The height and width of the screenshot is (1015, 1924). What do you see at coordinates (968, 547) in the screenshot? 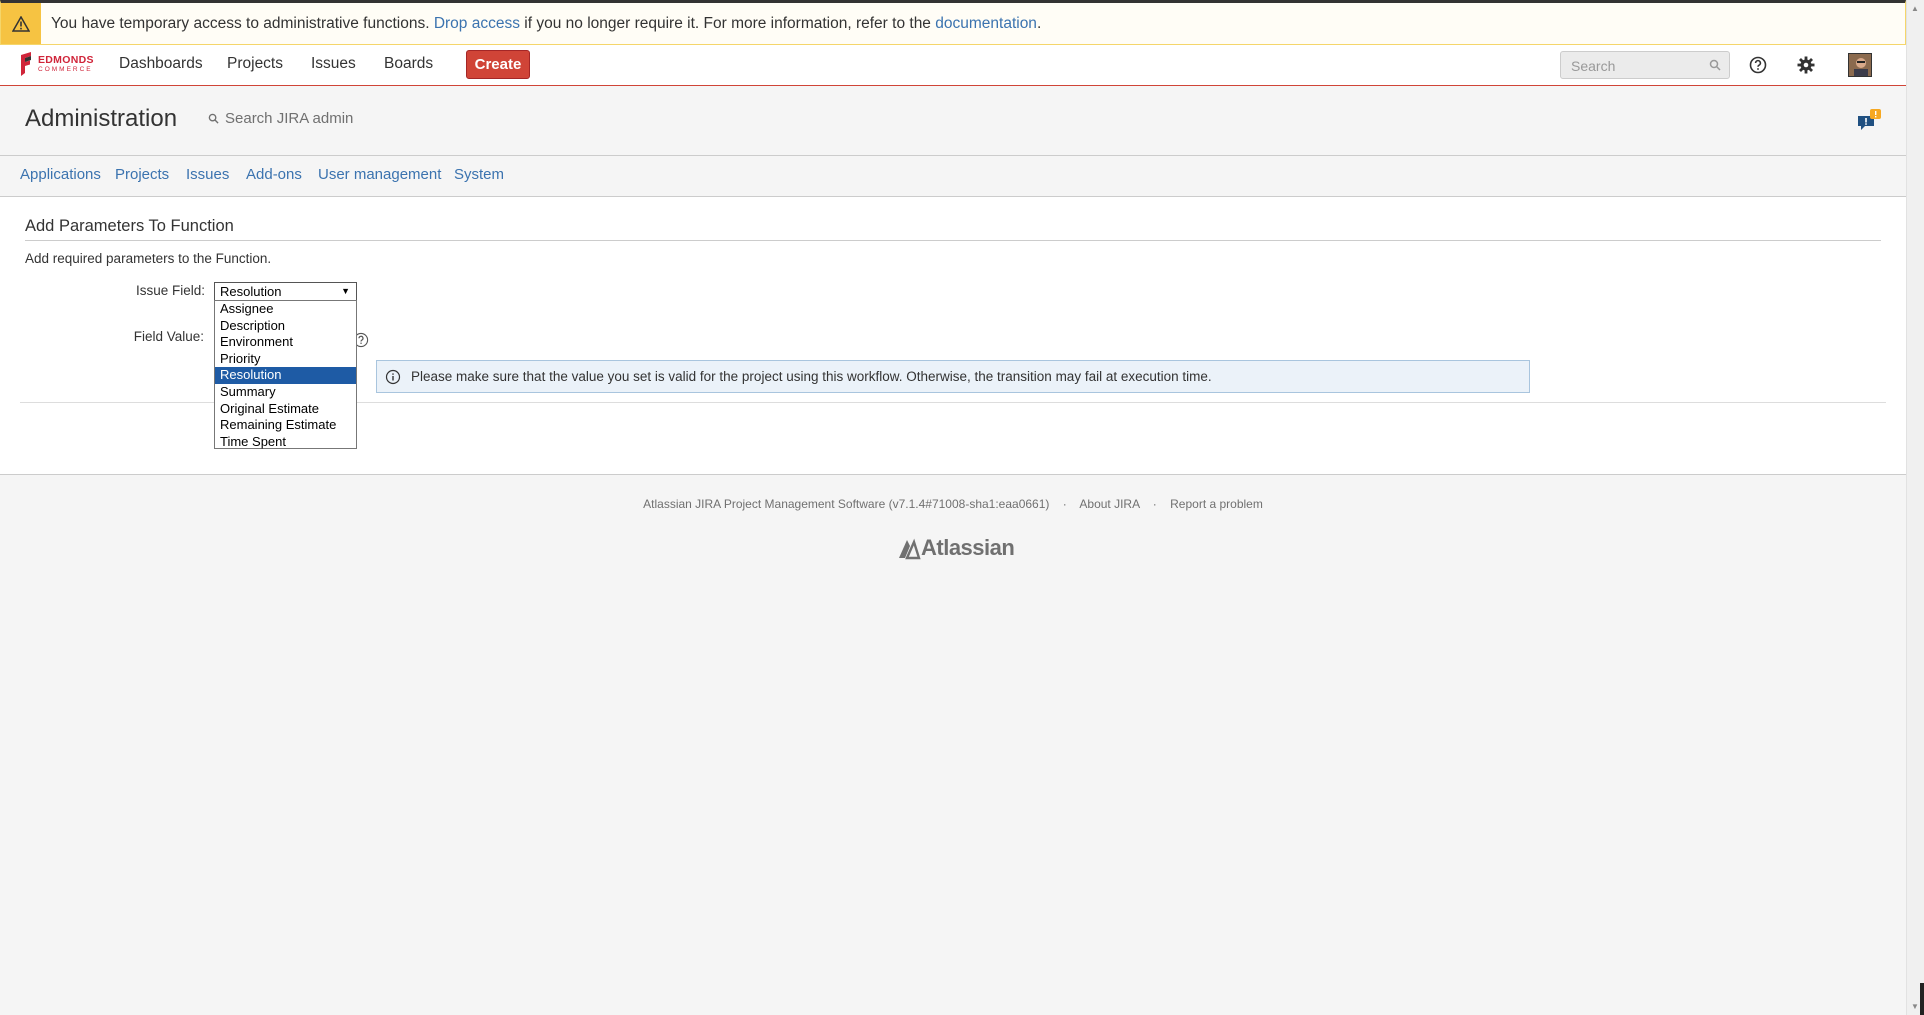
I see `atlassian-wordmark: Atlassian` at bounding box center [968, 547].